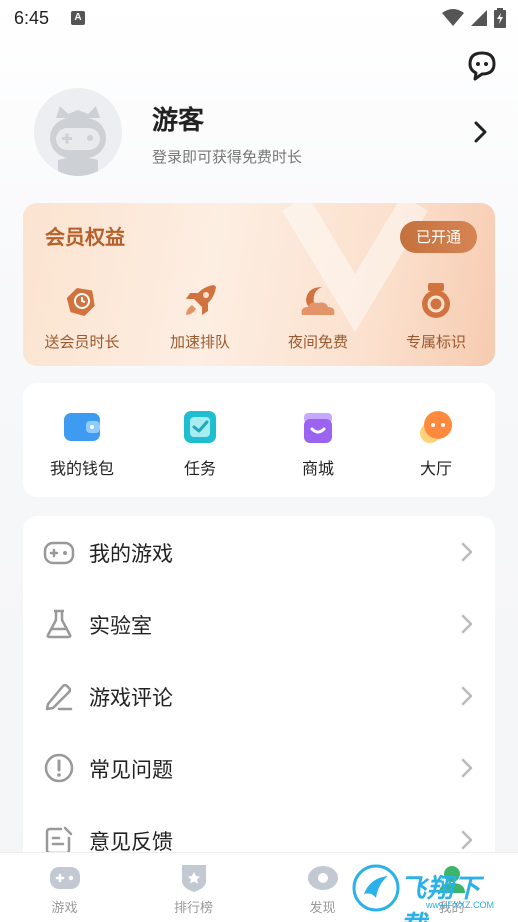 This screenshot has height=922, width=518. Describe the element at coordinates (131, 698) in the screenshot. I see `menu-item-label: 游戏评论` at that location.